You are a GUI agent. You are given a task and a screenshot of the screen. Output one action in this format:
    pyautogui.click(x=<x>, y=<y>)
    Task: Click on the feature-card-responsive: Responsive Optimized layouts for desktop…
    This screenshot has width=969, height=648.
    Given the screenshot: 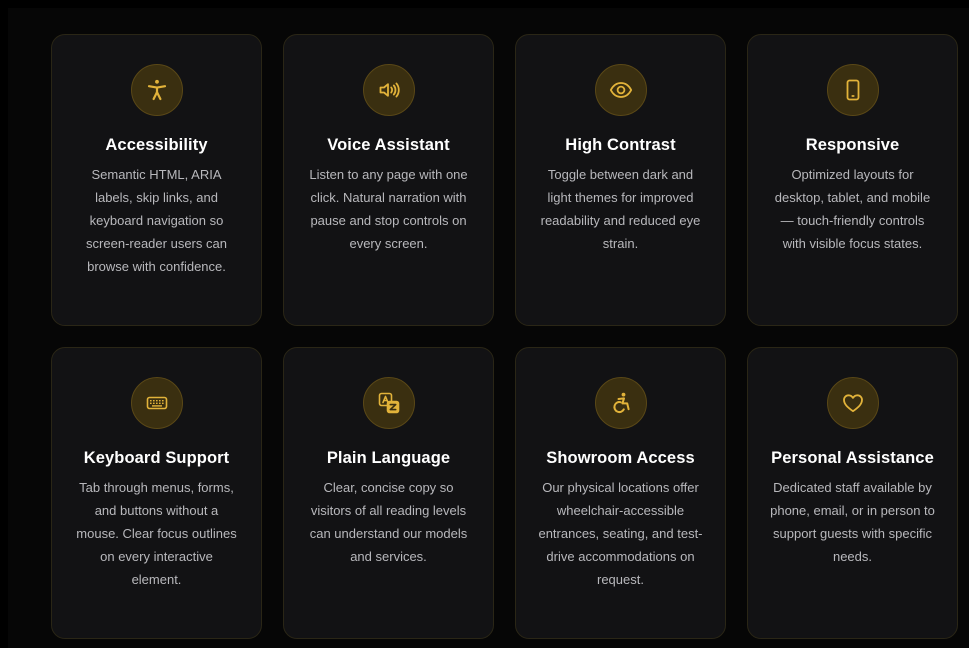 What is the action you would take?
    pyautogui.click(x=852, y=180)
    